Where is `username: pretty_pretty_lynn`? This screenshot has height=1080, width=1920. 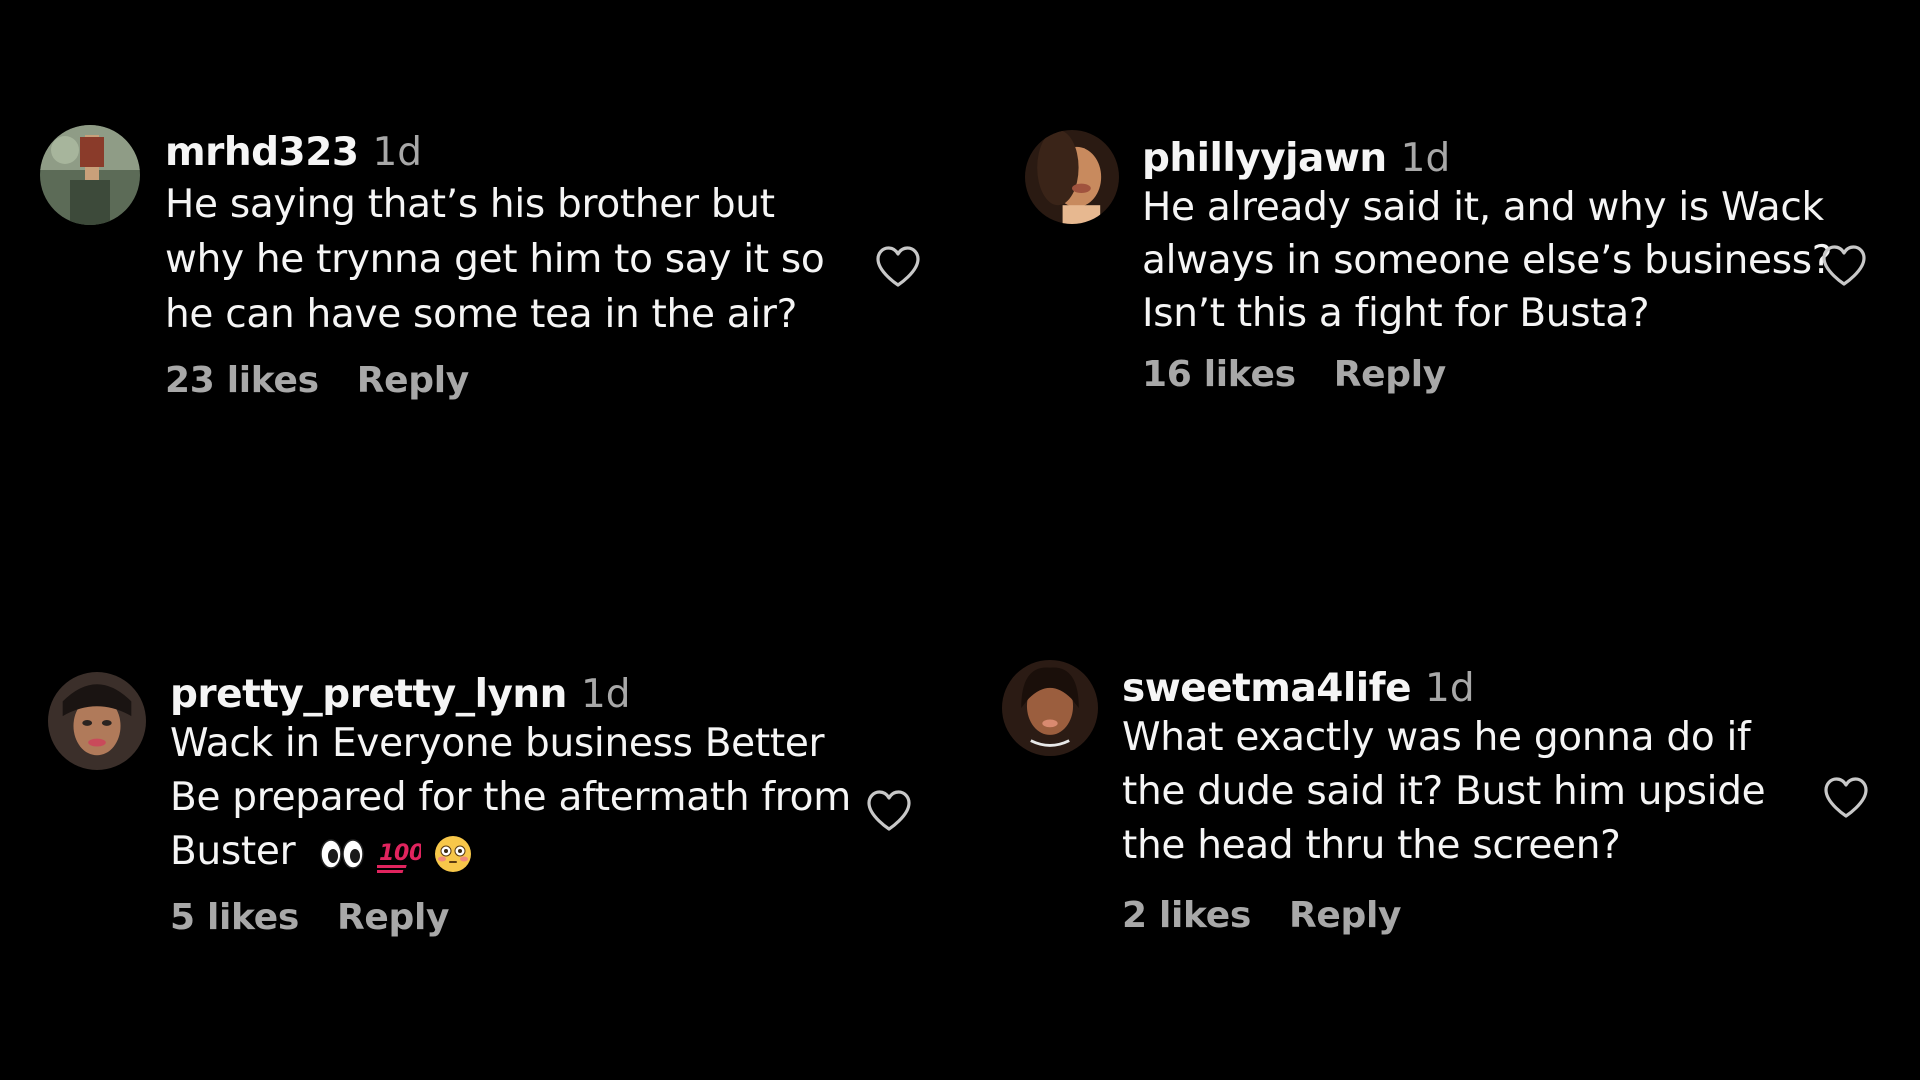
username: pretty_pretty_lynn is located at coordinates (368, 694).